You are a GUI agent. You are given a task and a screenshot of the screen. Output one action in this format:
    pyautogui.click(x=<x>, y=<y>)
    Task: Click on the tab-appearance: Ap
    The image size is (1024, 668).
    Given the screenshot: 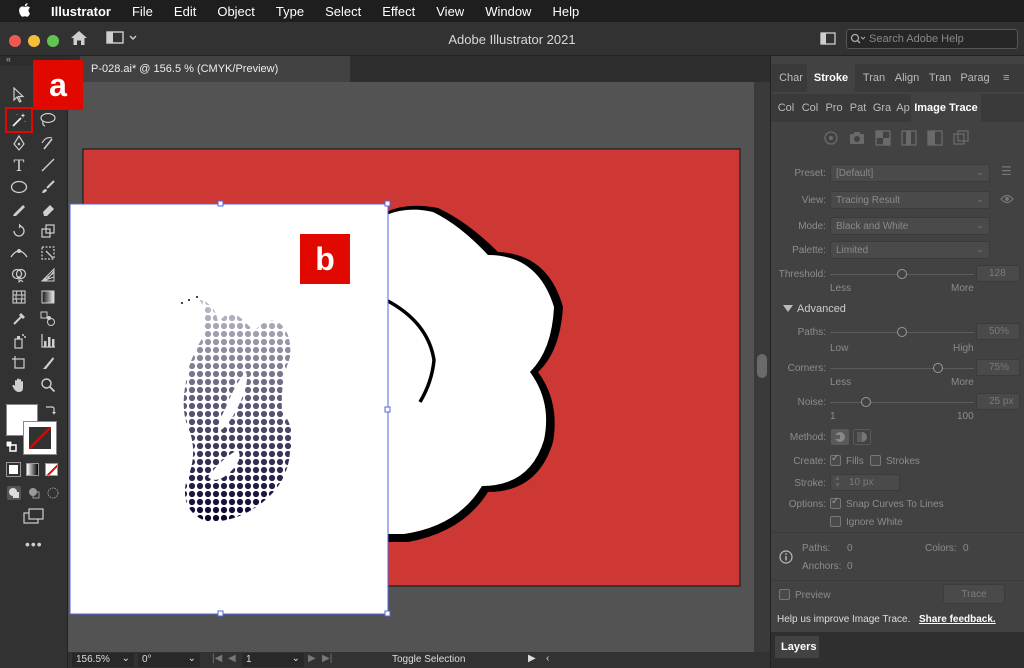 What is the action you would take?
    pyautogui.click(x=903, y=108)
    